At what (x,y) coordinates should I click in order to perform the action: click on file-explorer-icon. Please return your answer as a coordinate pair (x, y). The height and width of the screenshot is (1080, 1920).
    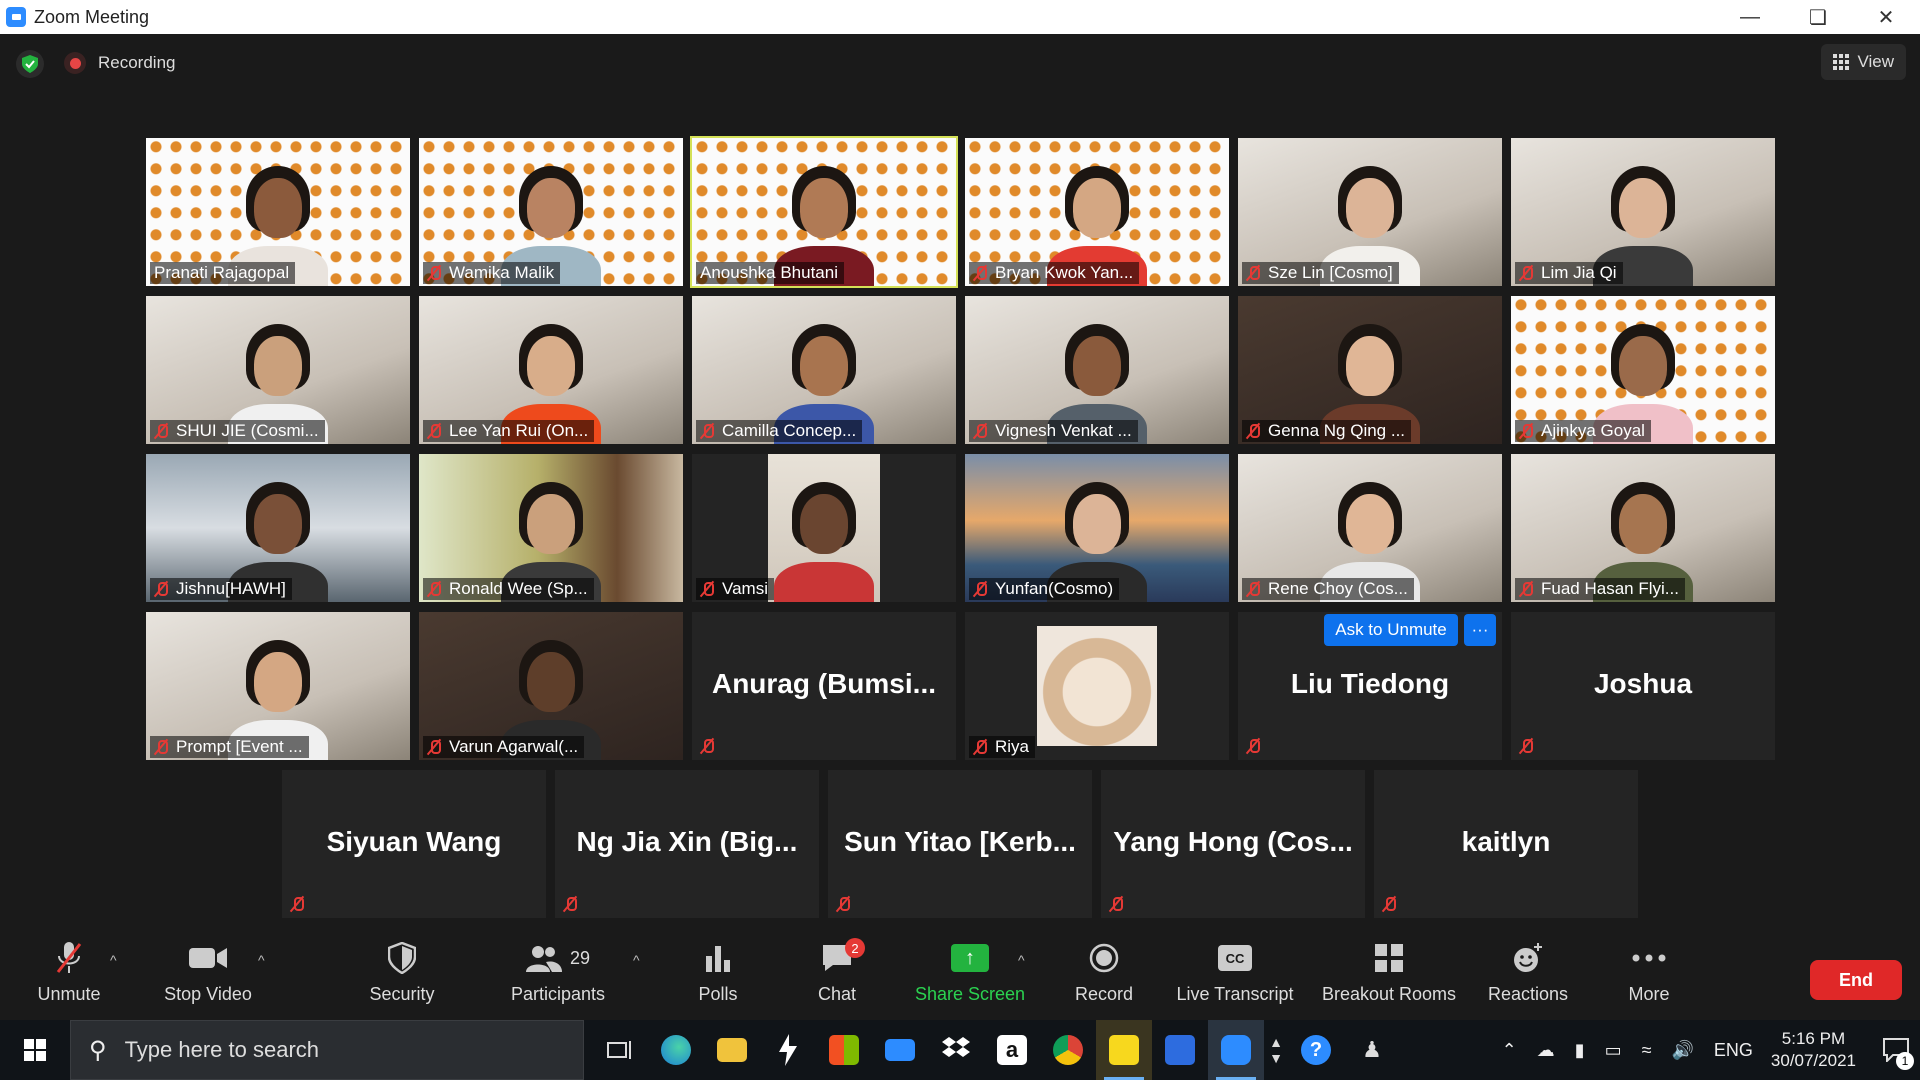
    Looking at the image, I should click on (732, 1050).